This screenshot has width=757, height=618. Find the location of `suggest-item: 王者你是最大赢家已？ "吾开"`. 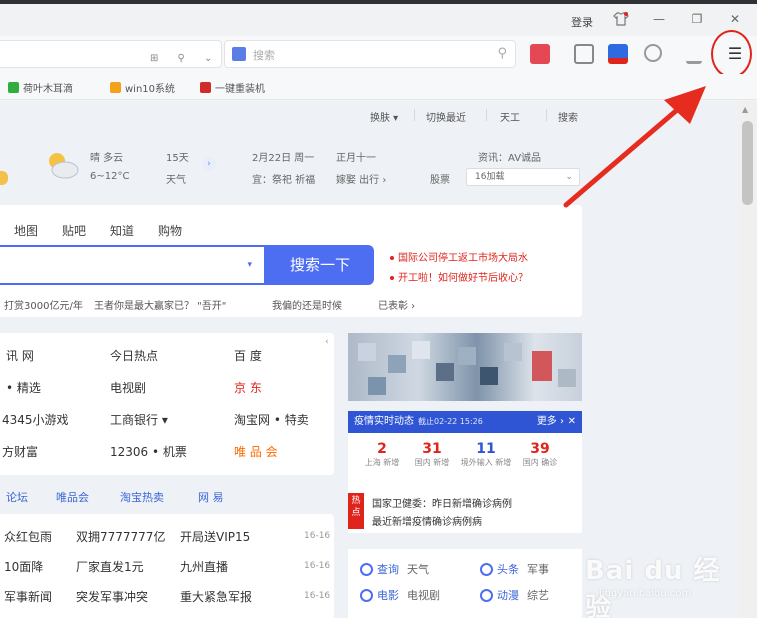

suggest-item: 王者你是最大赢家已？ "吾开" is located at coordinates (160, 304).